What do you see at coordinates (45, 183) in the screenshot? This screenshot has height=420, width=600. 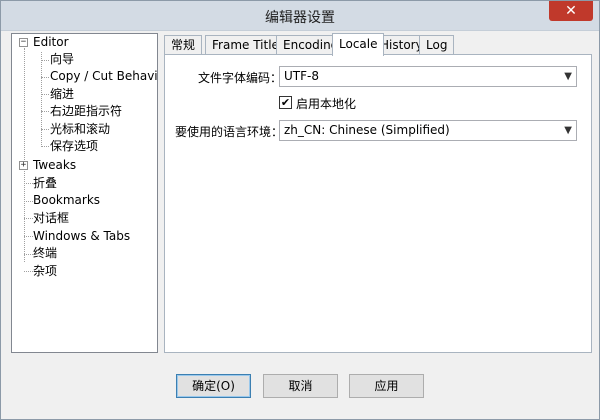 I see `tree-item-folding: 折叠` at bounding box center [45, 183].